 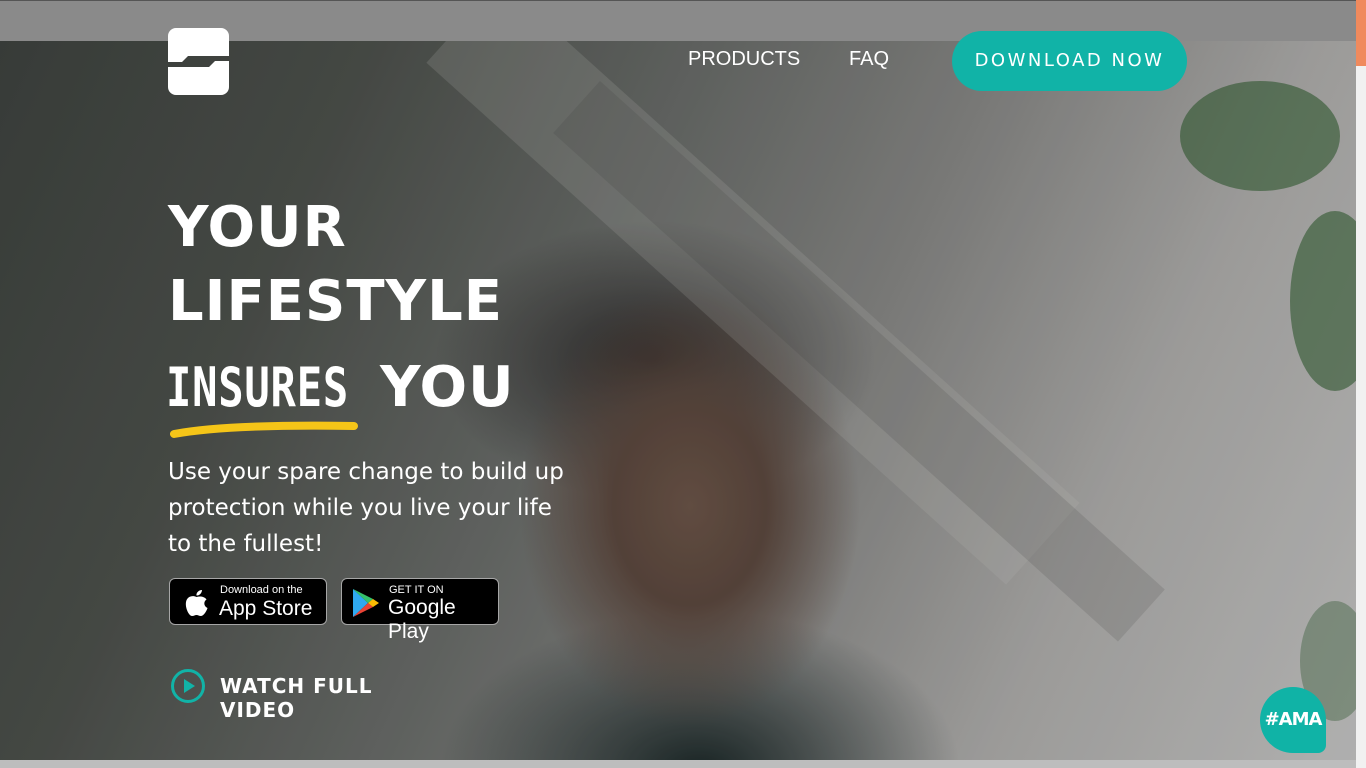 What do you see at coordinates (188, 686) in the screenshot?
I see `play-circle-icon` at bounding box center [188, 686].